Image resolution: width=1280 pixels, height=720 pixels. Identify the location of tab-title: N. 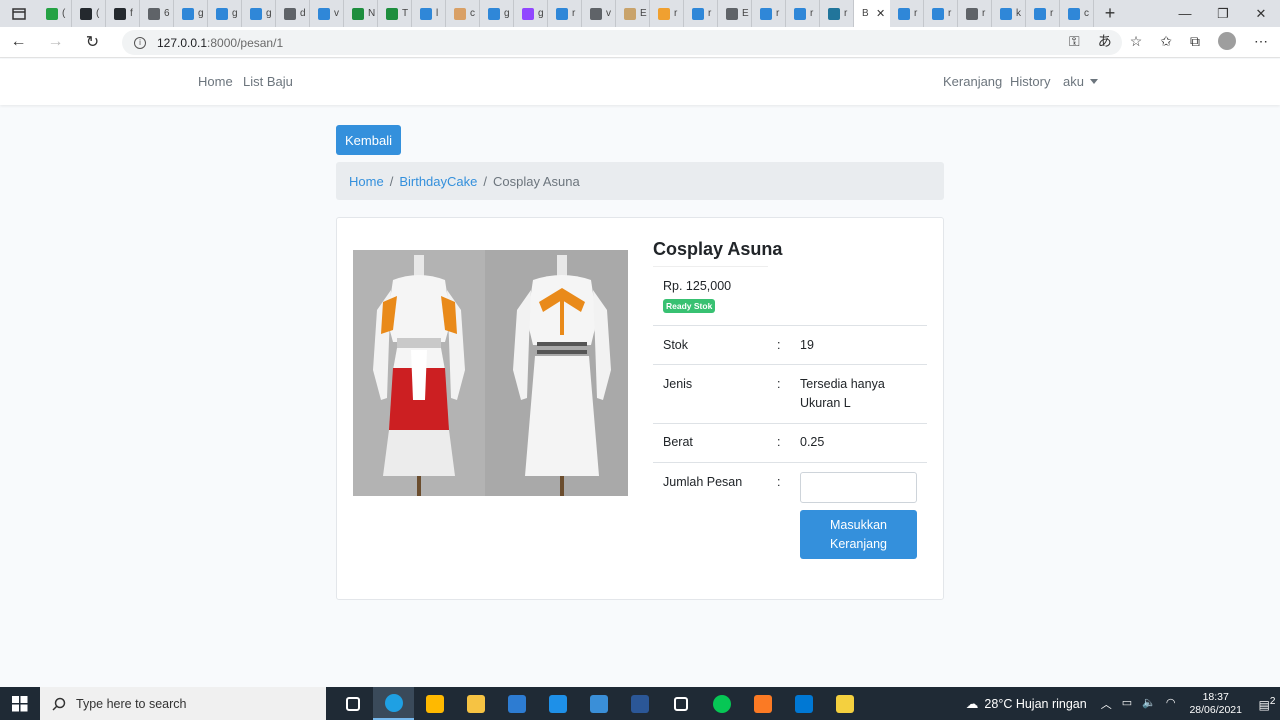
(372, 13).